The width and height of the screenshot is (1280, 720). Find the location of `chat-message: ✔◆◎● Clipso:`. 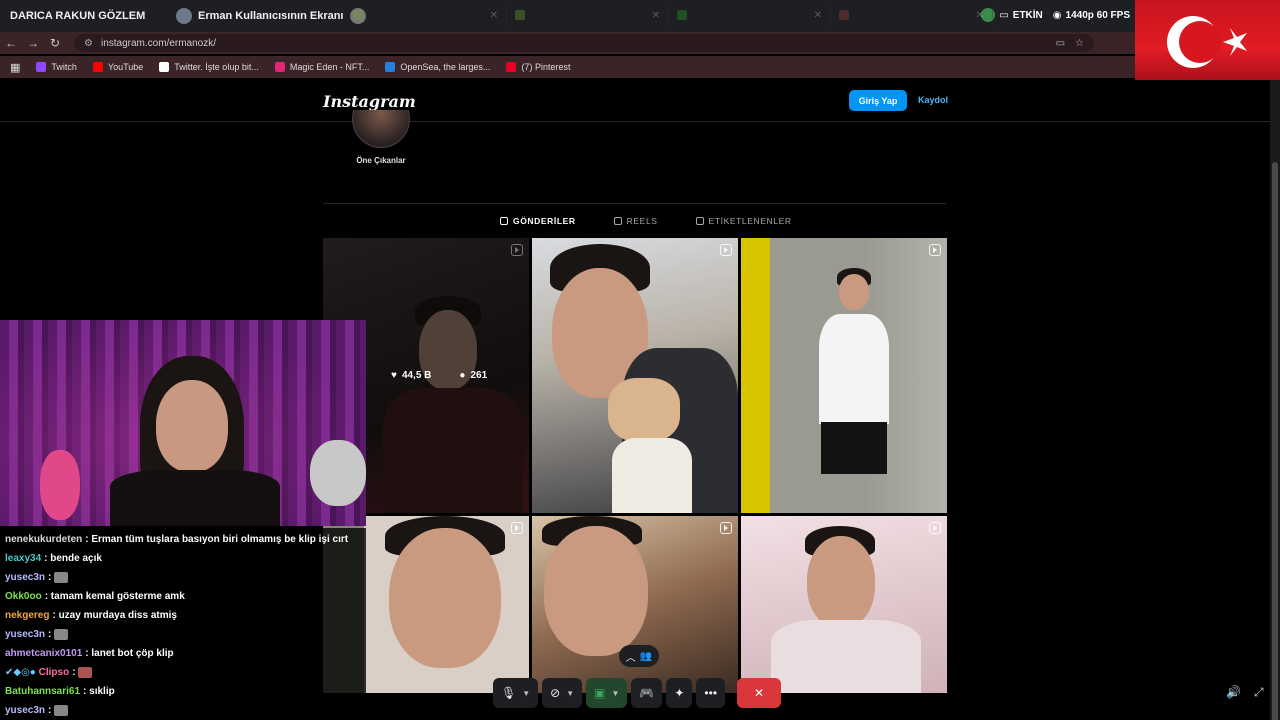

chat-message: ✔◆◎● Clipso: is located at coordinates (49, 672).